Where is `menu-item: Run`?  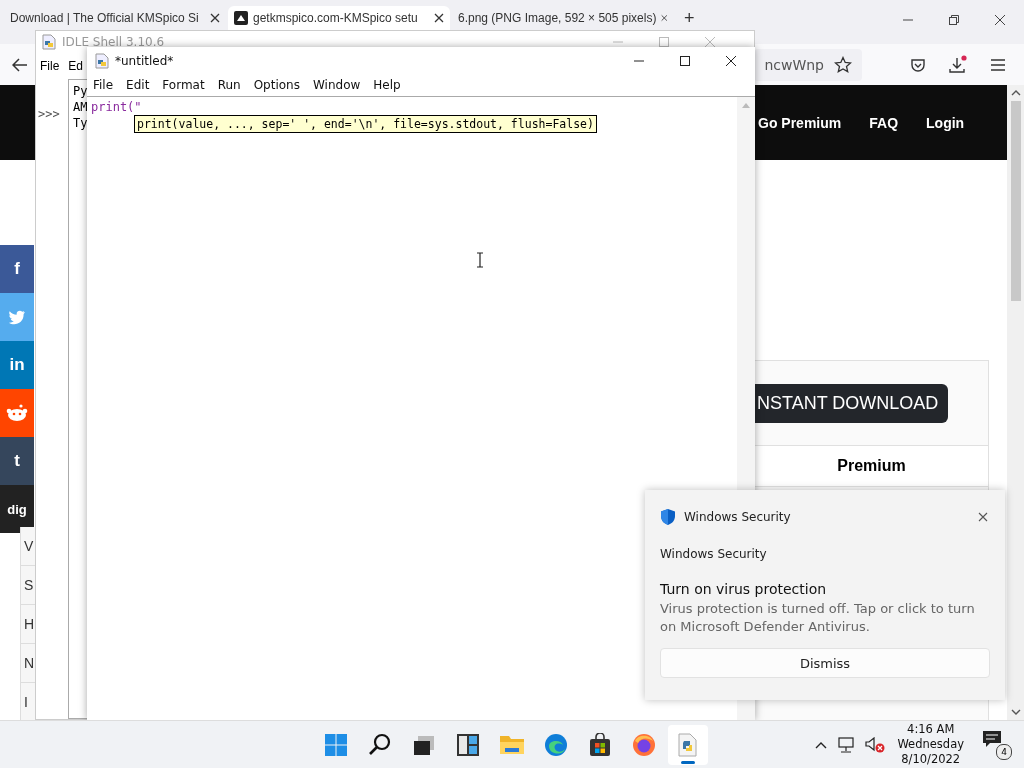 menu-item: Run is located at coordinates (229, 85).